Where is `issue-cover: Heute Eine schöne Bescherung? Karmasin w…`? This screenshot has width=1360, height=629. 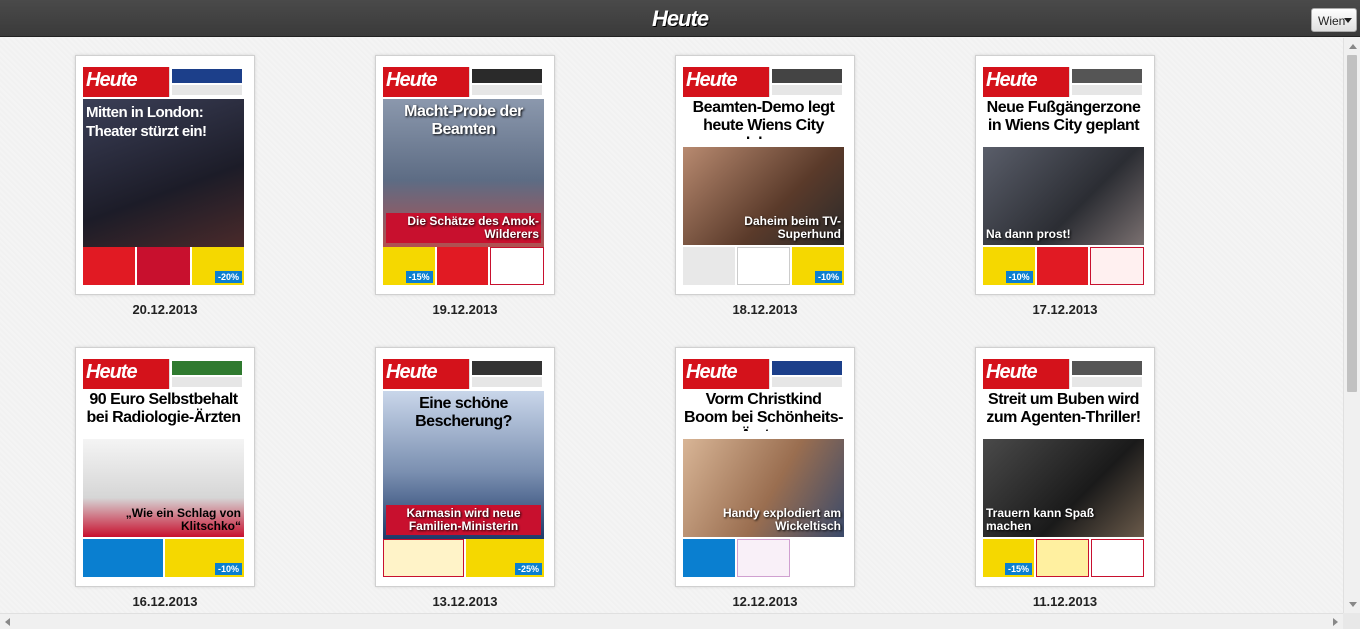
issue-cover: Heute Eine schöne Bescherung? Karmasin w… is located at coordinates (465, 467).